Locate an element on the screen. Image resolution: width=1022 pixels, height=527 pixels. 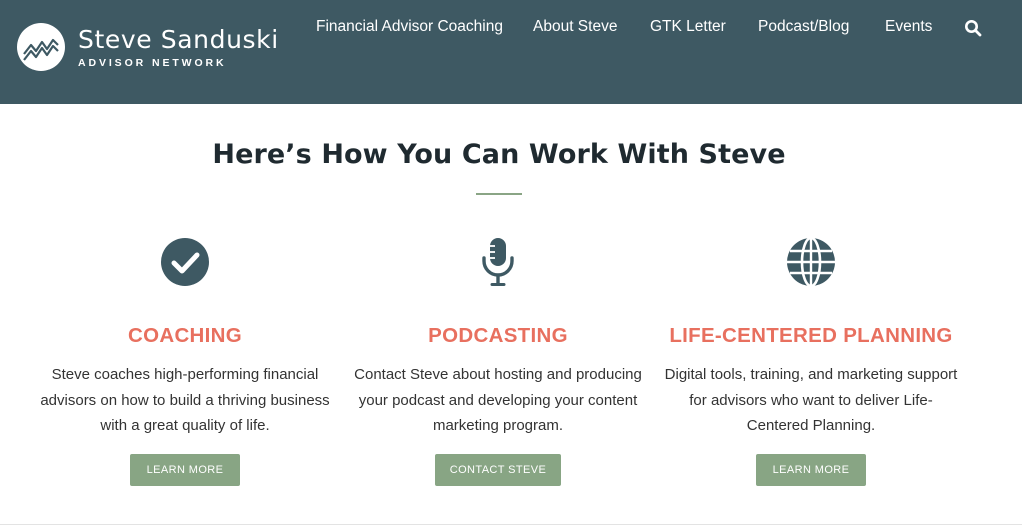
section-divider is located at coordinates (511, 524).